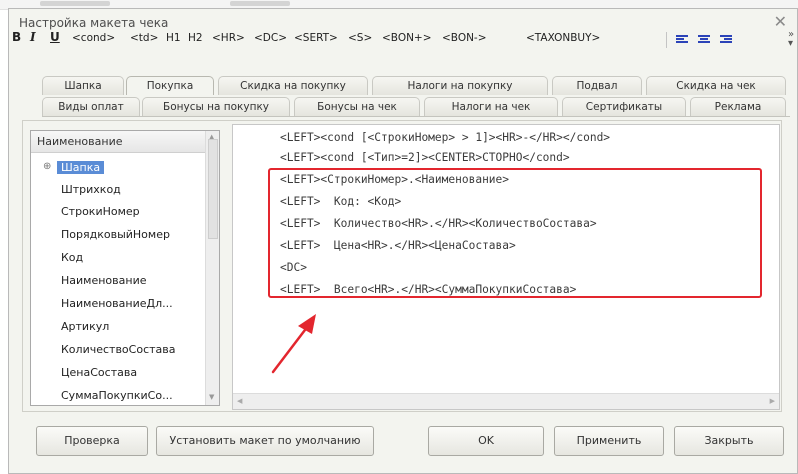  Describe the element at coordinates (704, 40) in the screenshot. I see `align-center-icon` at that location.